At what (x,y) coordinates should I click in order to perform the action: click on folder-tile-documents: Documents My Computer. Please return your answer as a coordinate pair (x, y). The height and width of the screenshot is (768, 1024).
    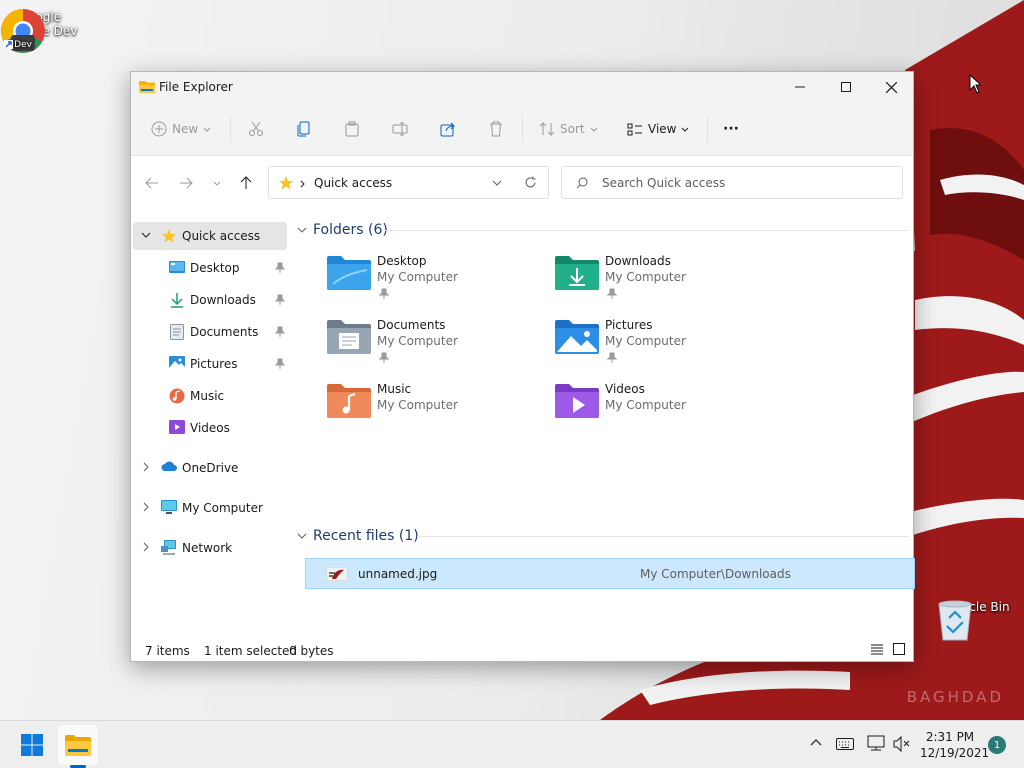
    Looking at the image, I should click on (437, 346).